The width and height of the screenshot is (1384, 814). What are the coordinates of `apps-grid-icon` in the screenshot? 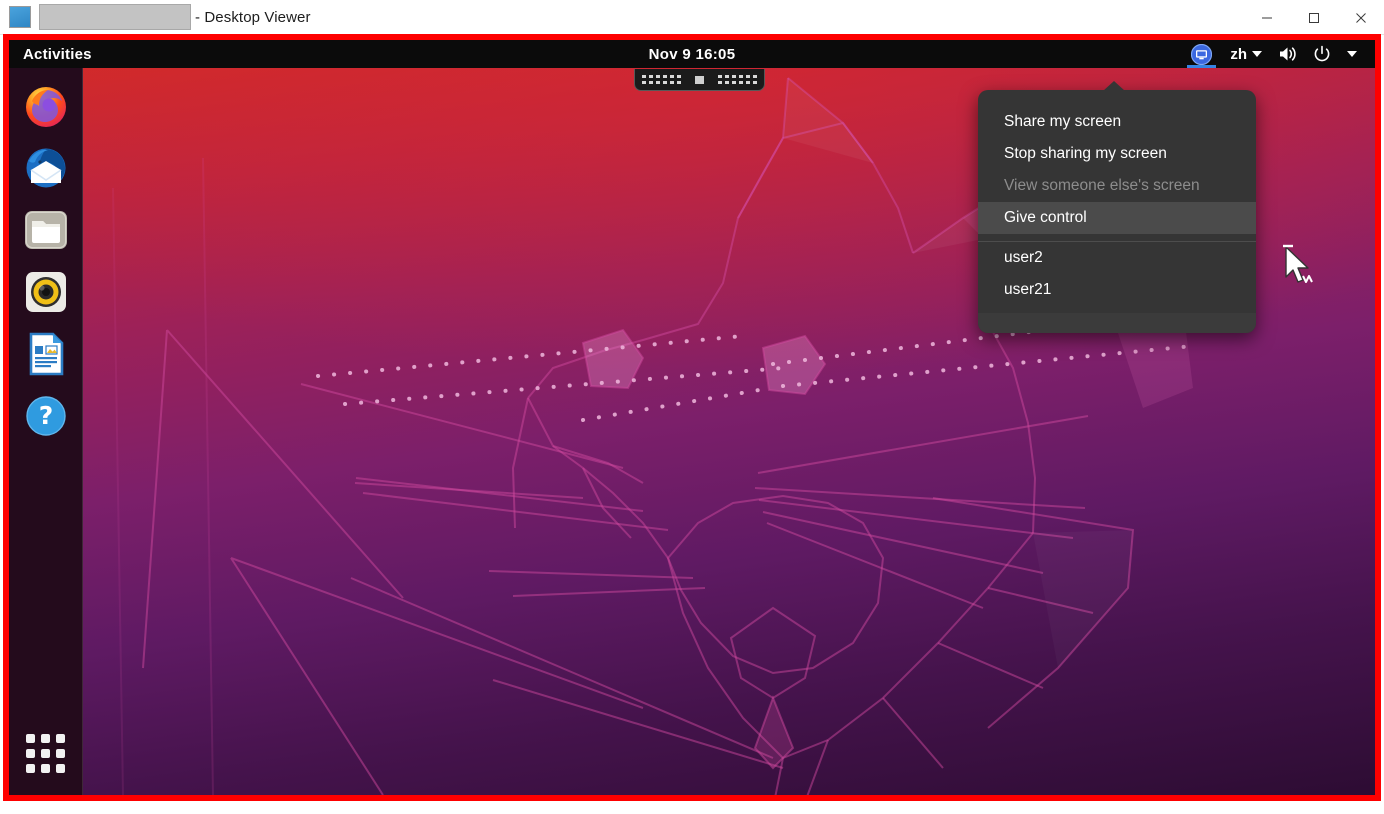 It's located at (45, 753).